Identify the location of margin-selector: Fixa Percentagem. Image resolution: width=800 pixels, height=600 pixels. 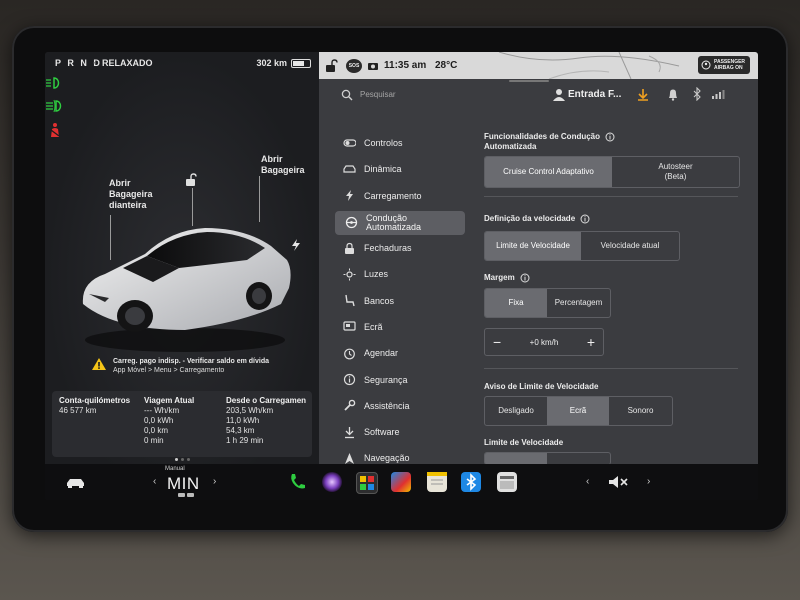
(547, 303).